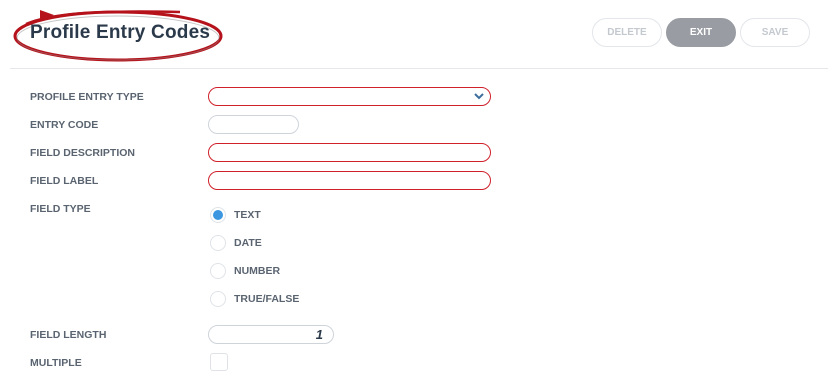  I want to click on chevron-down-icon, so click(479, 96).